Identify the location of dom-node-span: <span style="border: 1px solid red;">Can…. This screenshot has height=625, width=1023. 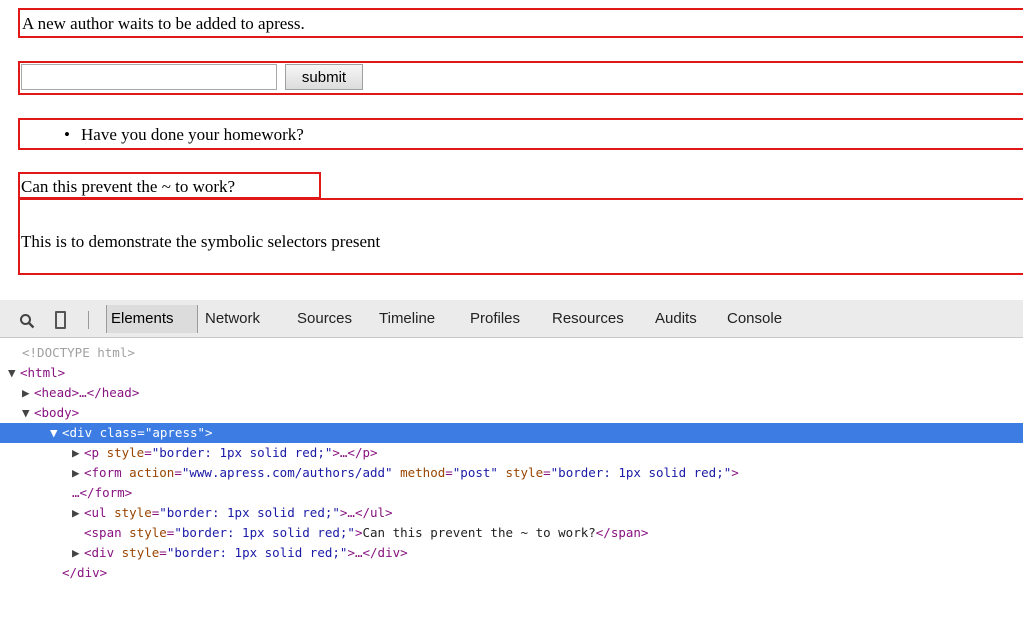
(366, 533).